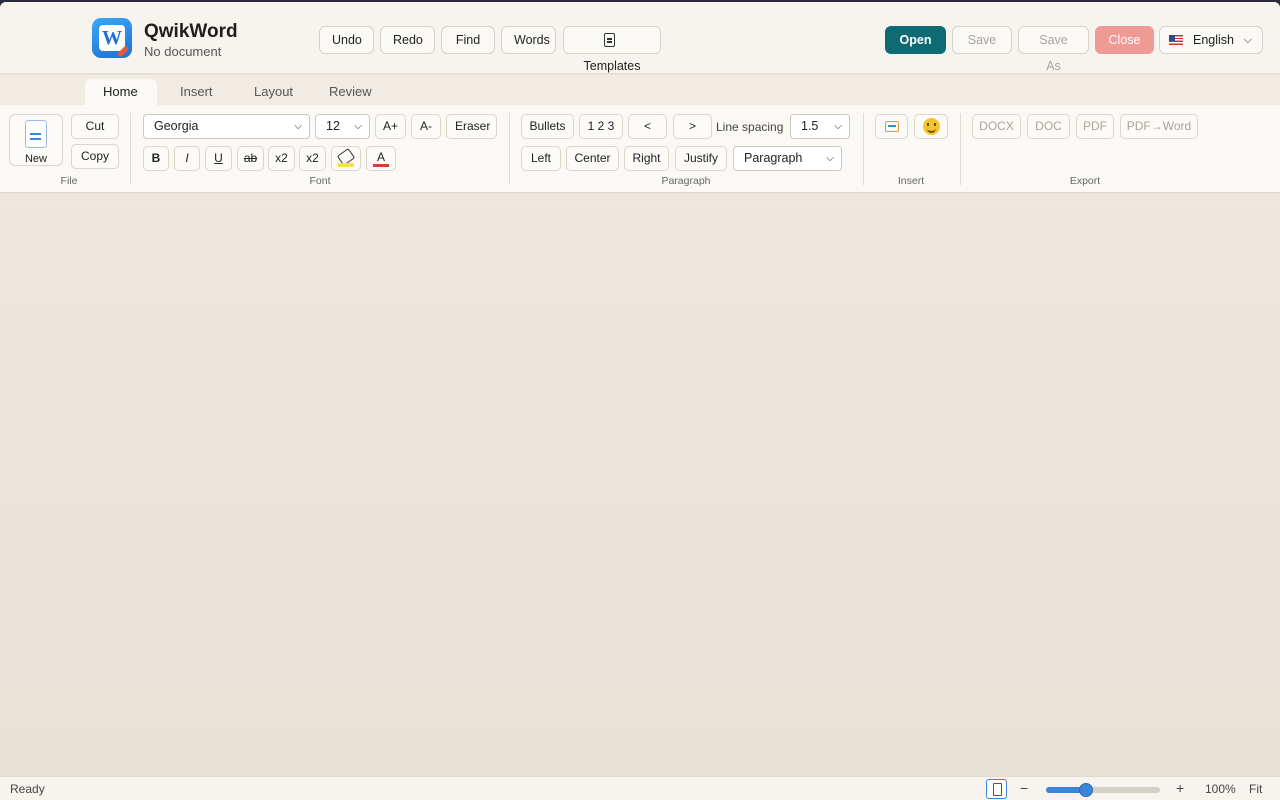 Image resolution: width=1280 pixels, height=800 pixels. I want to click on export-docx-button: DOCX, so click(996, 126).